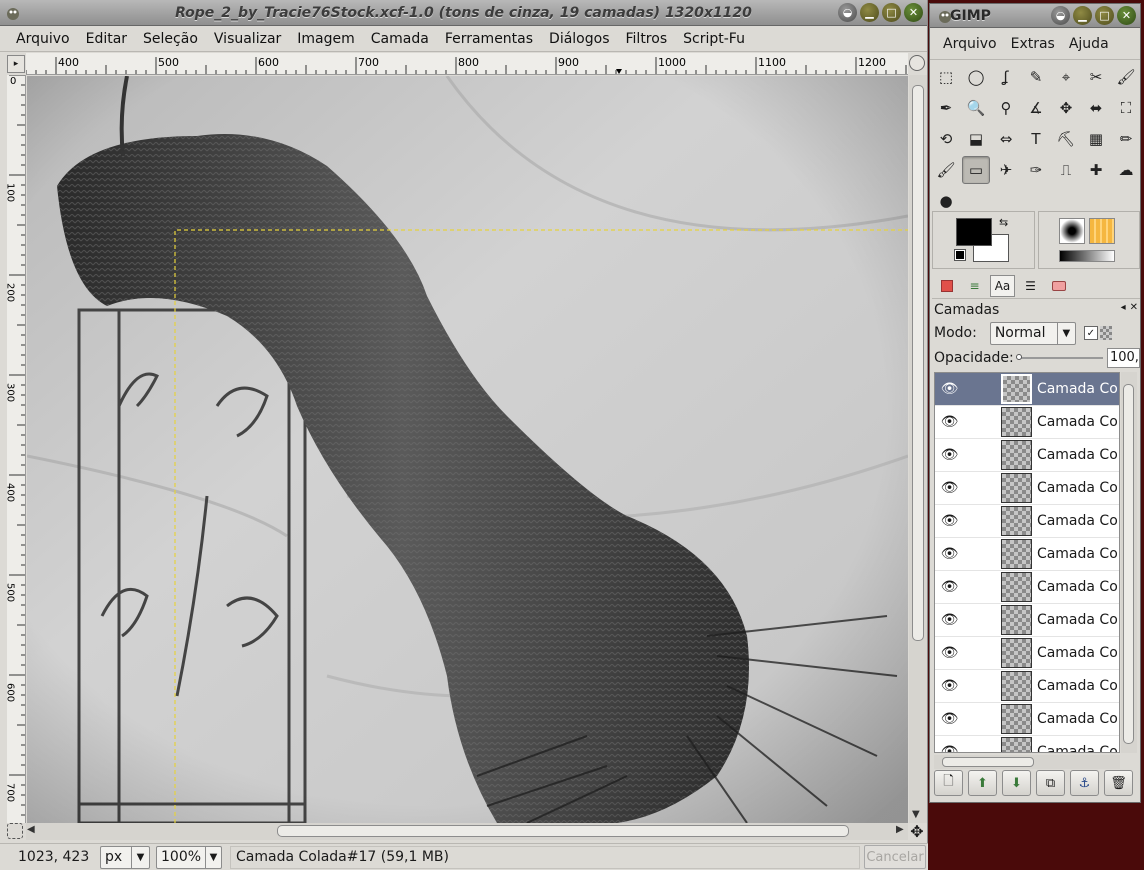  Describe the element at coordinates (467, 64) in the screenshot. I see `horizontal-ruler: 400 500 600 700 800 900 1000 1100 1200` at that location.